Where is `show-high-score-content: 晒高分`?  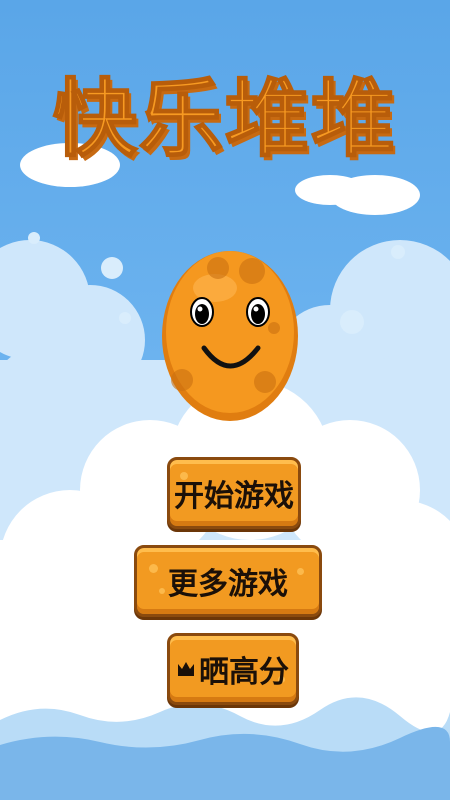
show-high-score-content: 晒高分 is located at coordinates (233, 669).